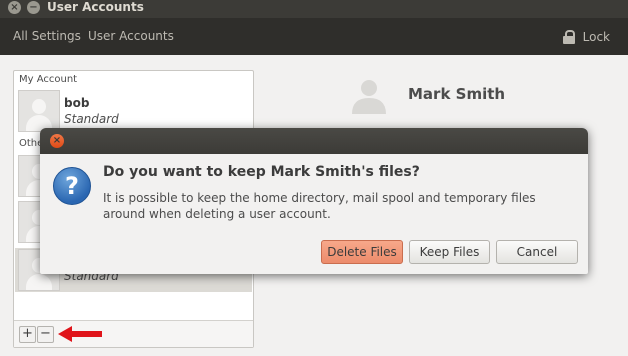  I want to click on my-account-label: My Account, so click(48, 79).